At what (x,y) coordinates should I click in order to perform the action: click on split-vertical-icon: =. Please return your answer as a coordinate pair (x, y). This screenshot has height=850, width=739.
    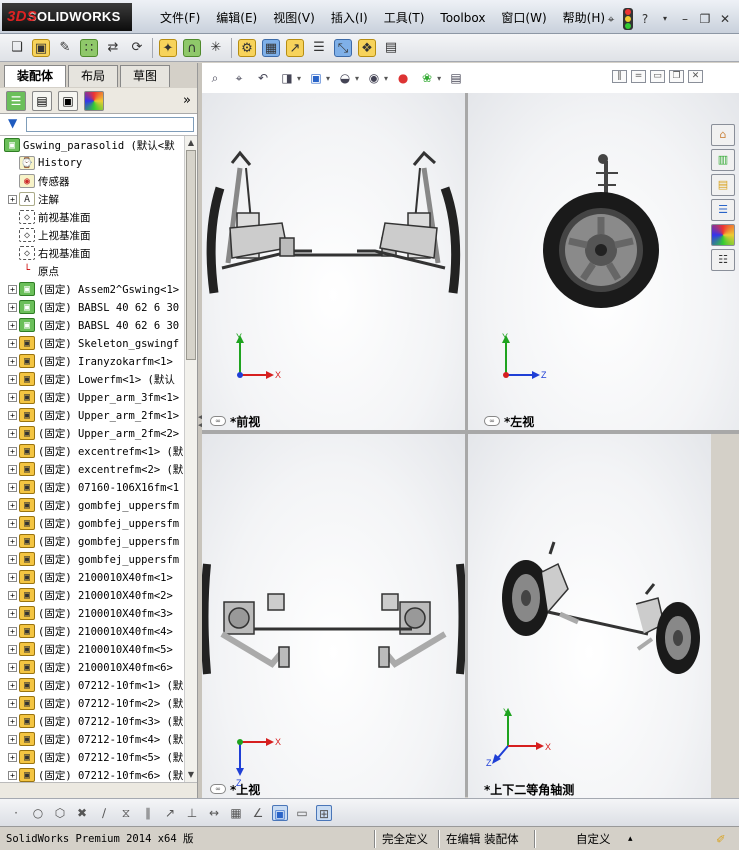
    Looking at the image, I should click on (638, 76).